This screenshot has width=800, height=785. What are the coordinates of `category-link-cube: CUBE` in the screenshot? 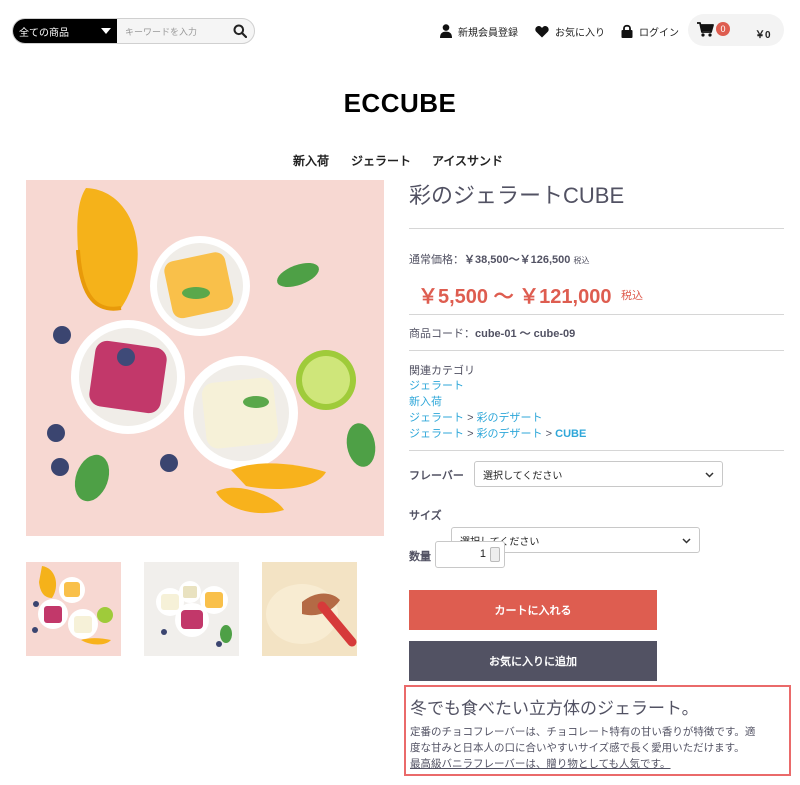 It's located at (570, 434).